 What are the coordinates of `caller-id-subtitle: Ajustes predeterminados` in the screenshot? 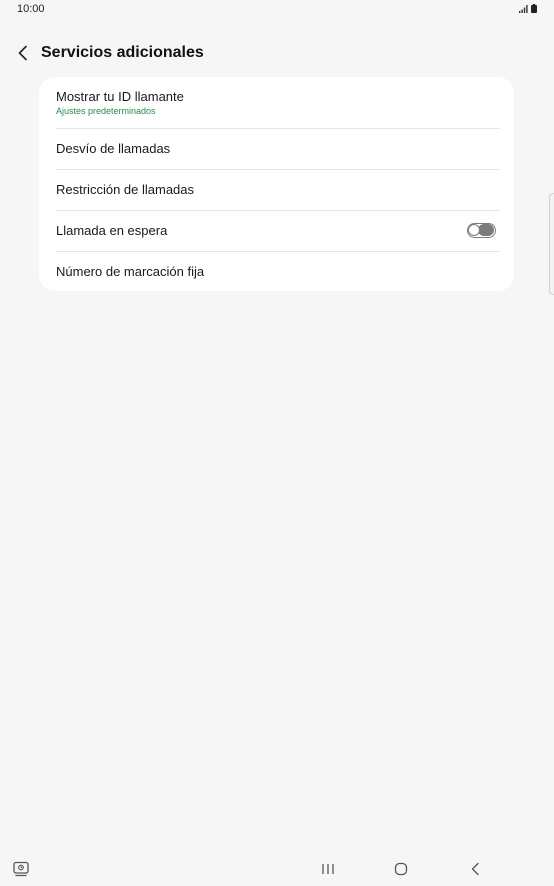 It's located at (106, 111).